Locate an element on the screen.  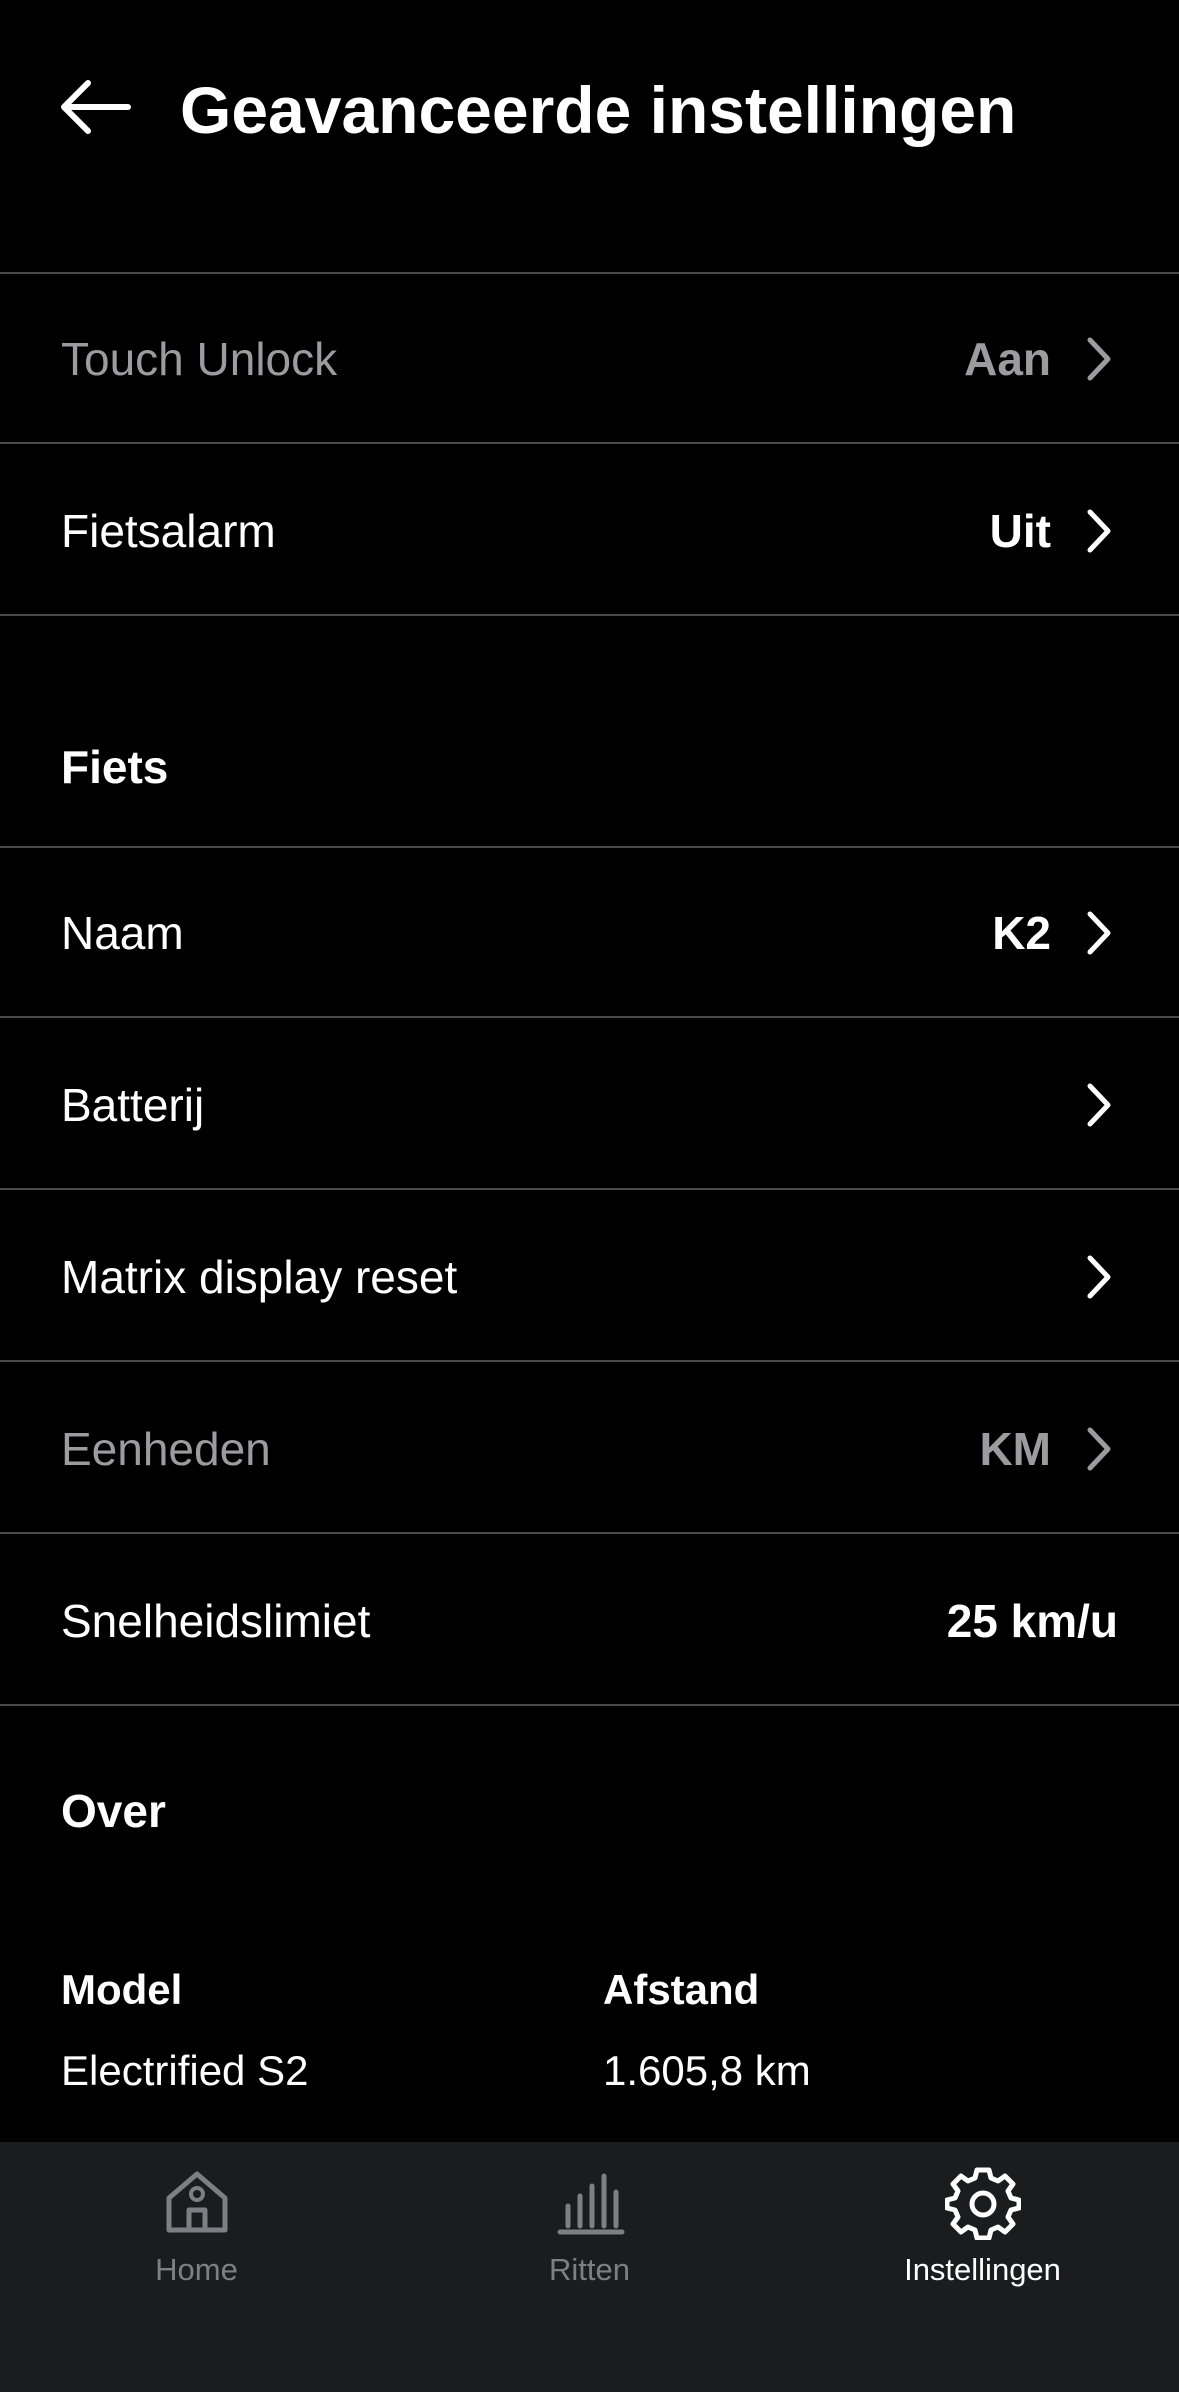
page-title: Geavanceerde instellingen is located at coordinates (598, 110).